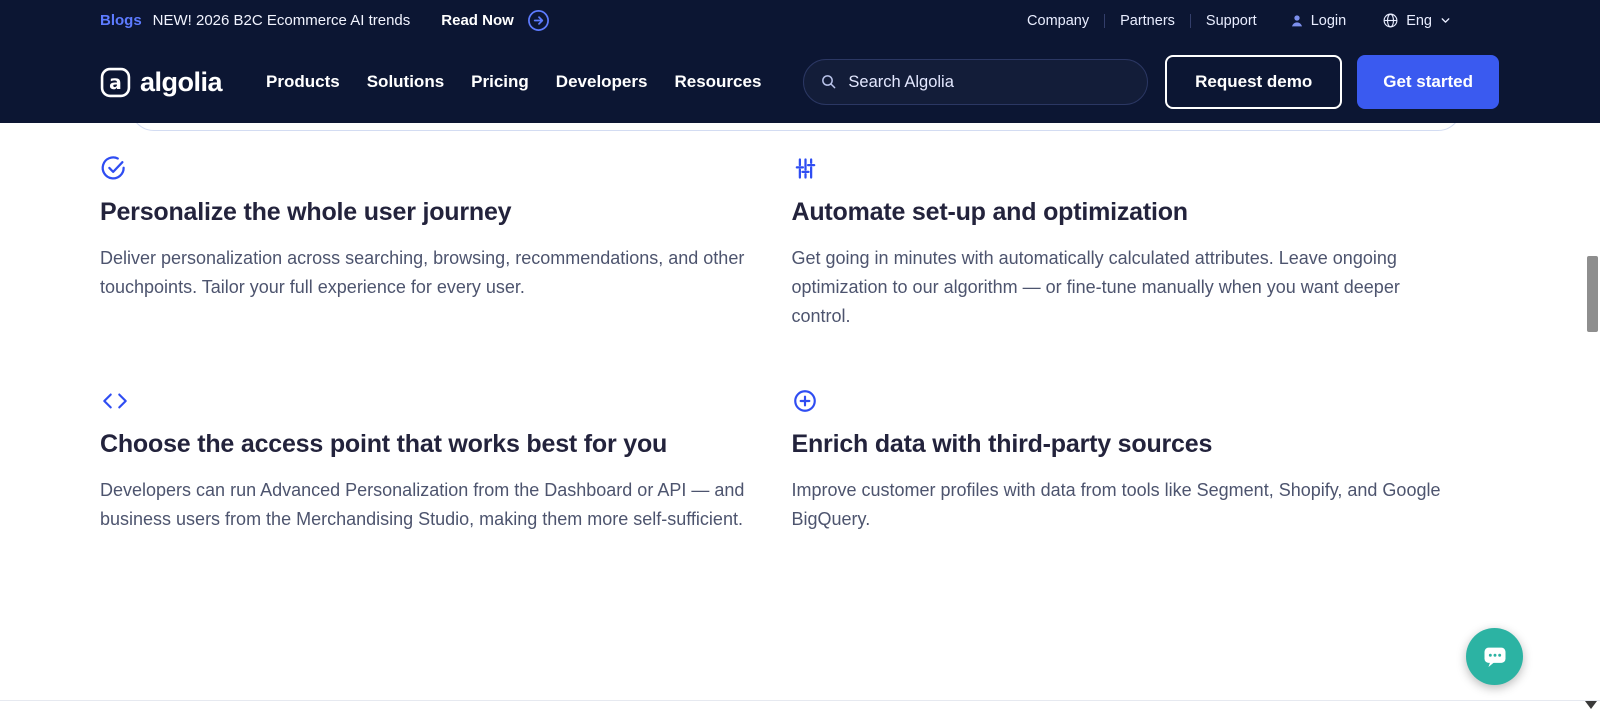 The image size is (1600, 723). I want to click on code-icon, so click(115, 401).